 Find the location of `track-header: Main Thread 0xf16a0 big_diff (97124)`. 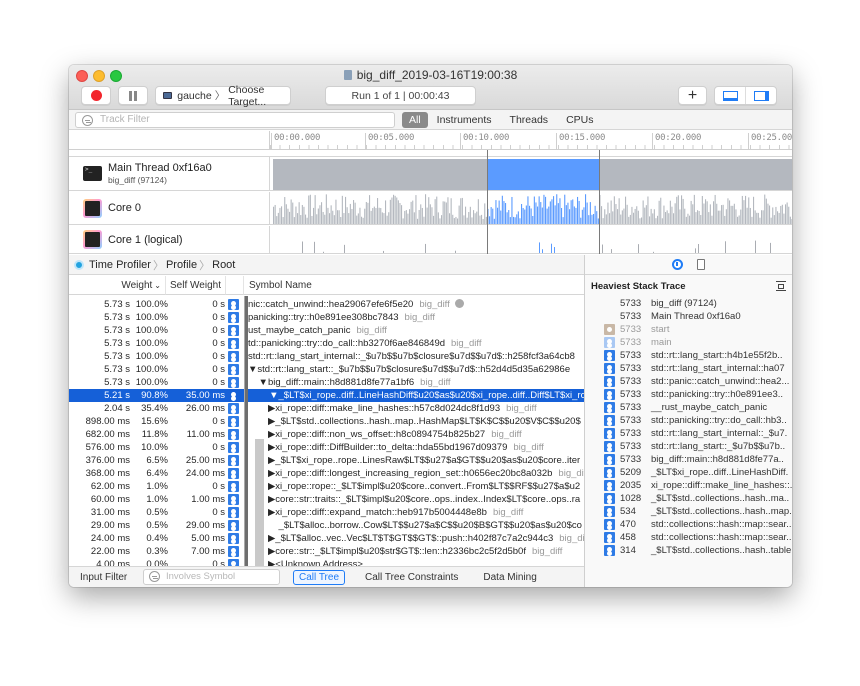

track-header: Main Thread 0xf16a0 big_diff (97124) is located at coordinates (169, 173).